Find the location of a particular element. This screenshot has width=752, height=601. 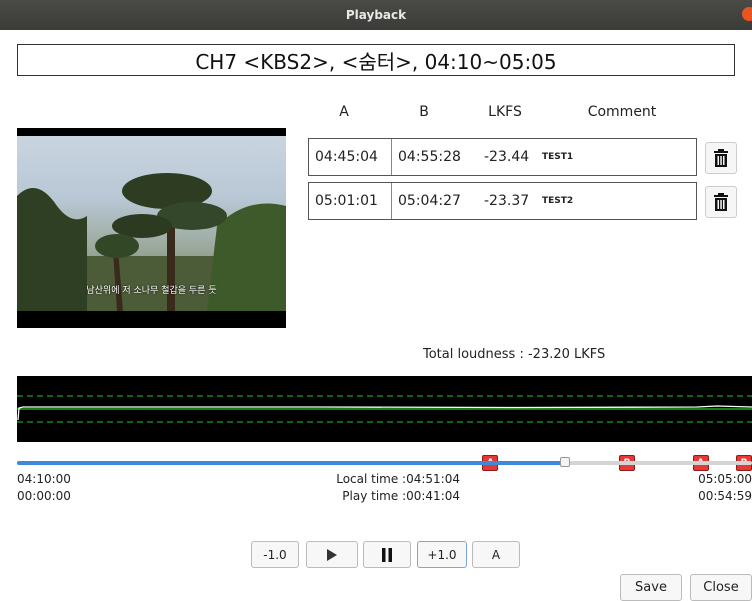

row-a-time: 05:01:01 is located at coordinates (350, 201).